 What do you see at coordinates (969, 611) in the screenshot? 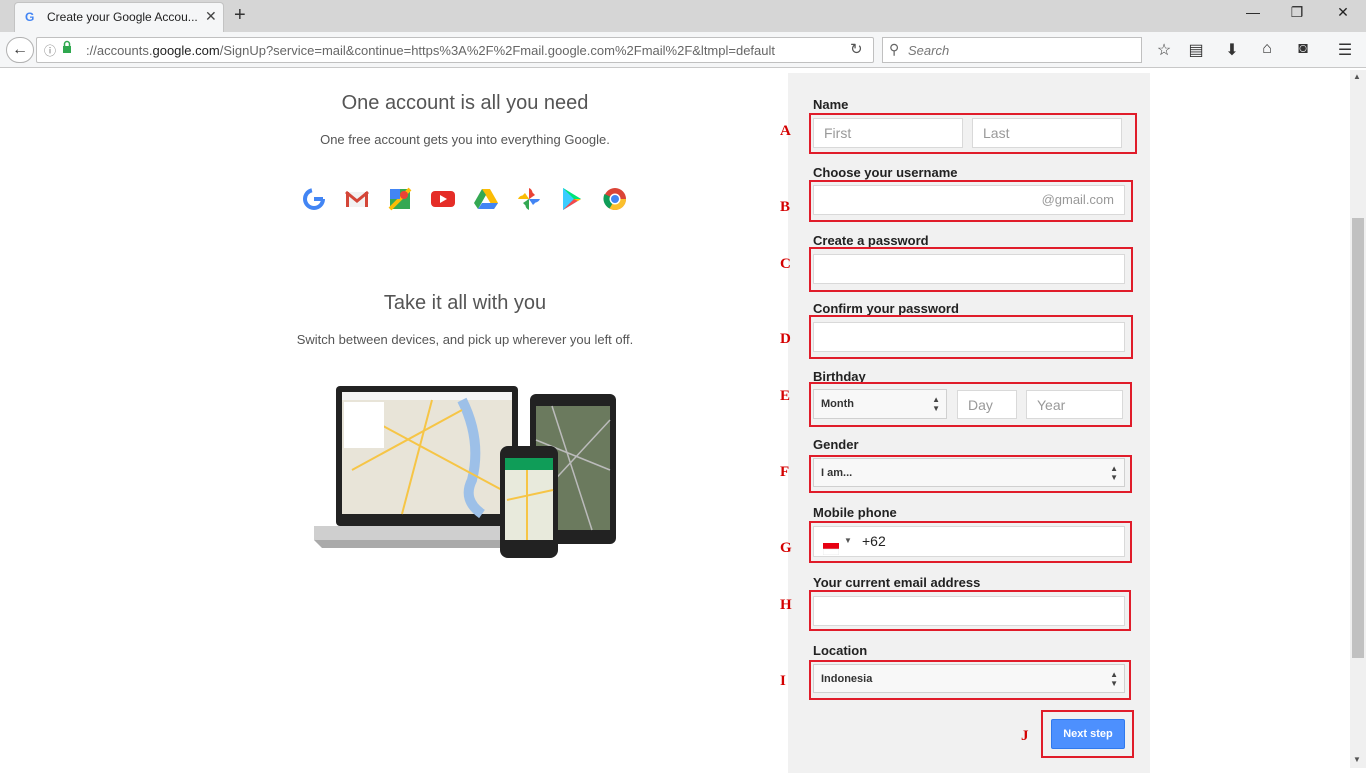
I see `current-email-input` at bounding box center [969, 611].